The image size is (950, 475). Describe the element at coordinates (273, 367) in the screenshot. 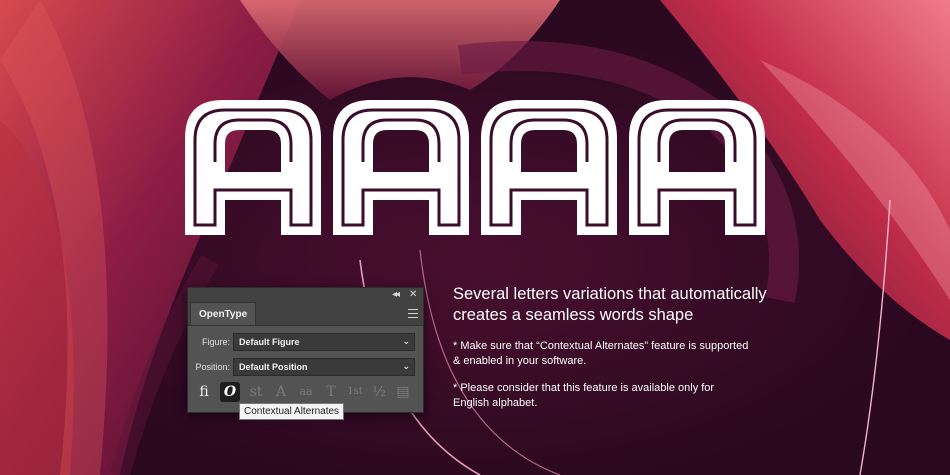

I see `position-select-value: Default Position` at that location.